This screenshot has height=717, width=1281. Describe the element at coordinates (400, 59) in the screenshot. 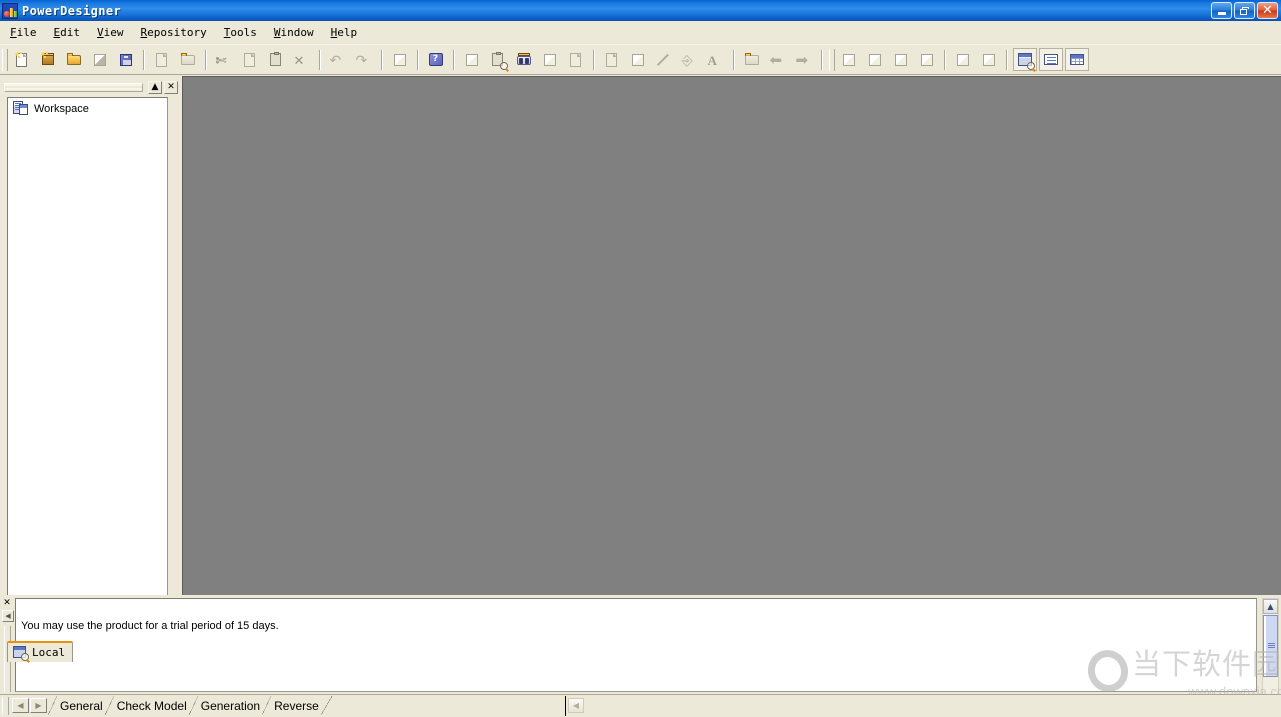

I see `properties-button` at that location.